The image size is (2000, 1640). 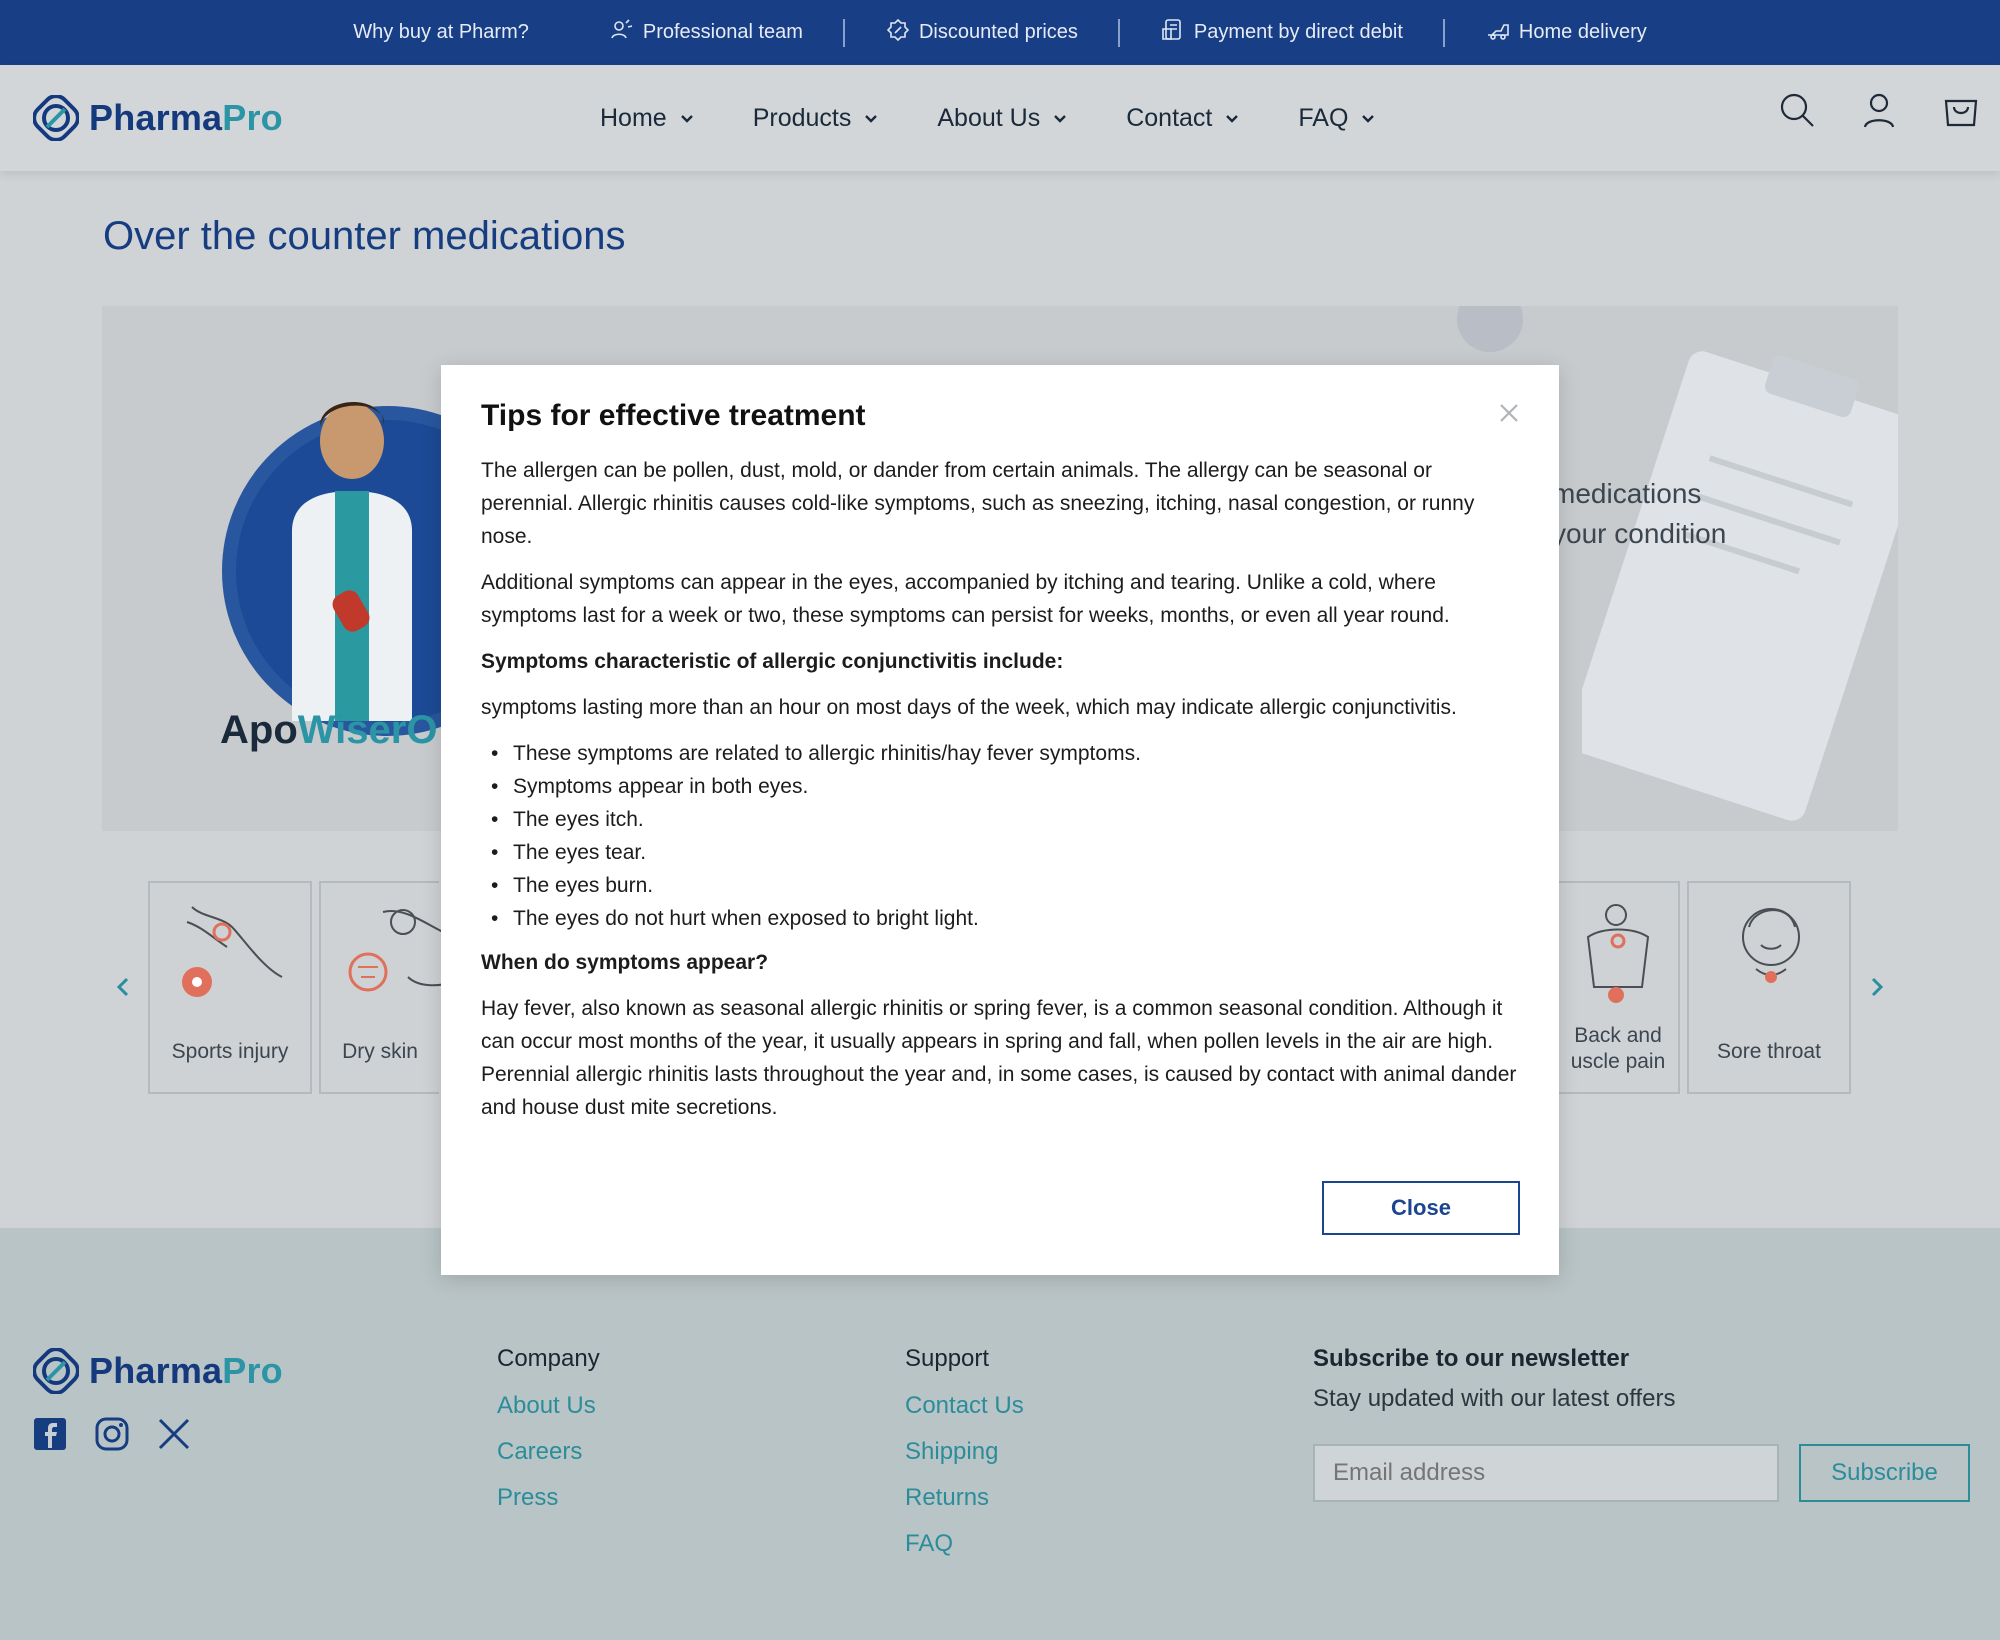 What do you see at coordinates (998, 32) in the screenshot?
I see `benefit-label: Discounted prices` at bounding box center [998, 32].